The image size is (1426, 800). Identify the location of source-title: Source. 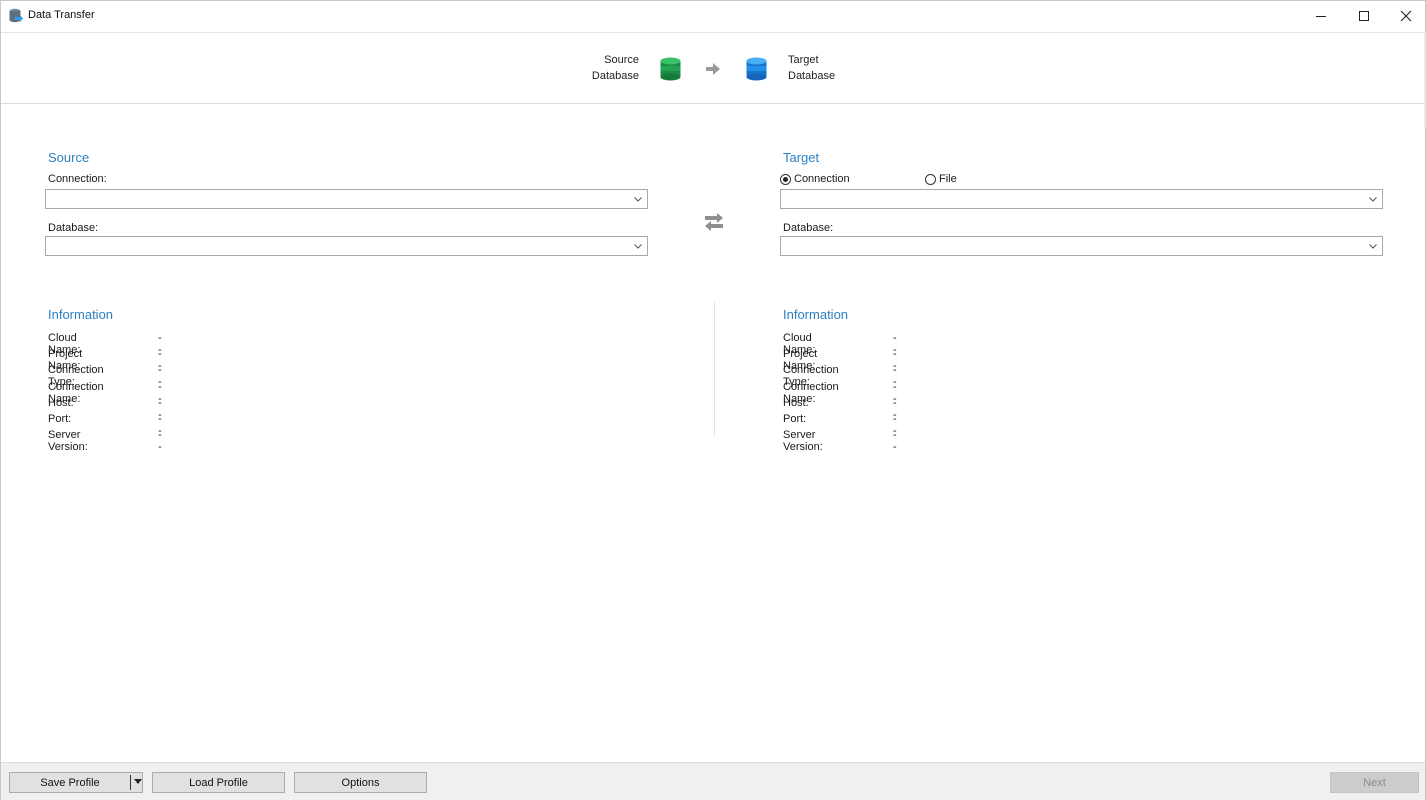
(69, 157).